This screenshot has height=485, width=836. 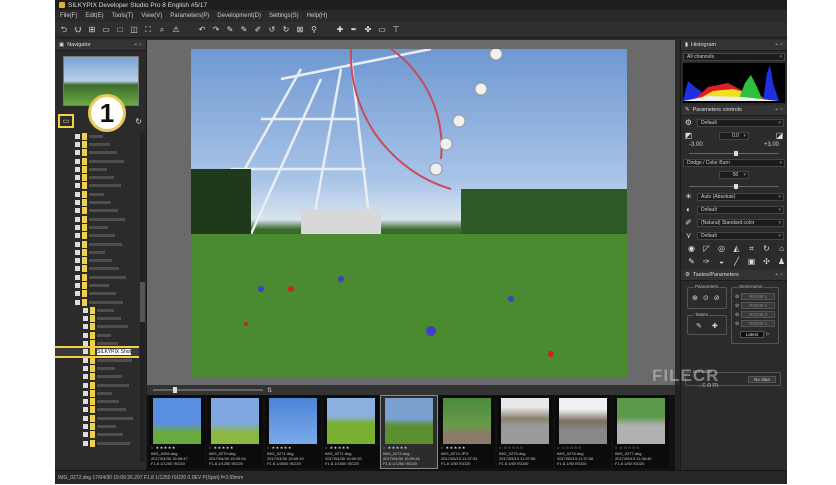 I want to click on menu-settings: Settings(S), so click(x=284, y=16).